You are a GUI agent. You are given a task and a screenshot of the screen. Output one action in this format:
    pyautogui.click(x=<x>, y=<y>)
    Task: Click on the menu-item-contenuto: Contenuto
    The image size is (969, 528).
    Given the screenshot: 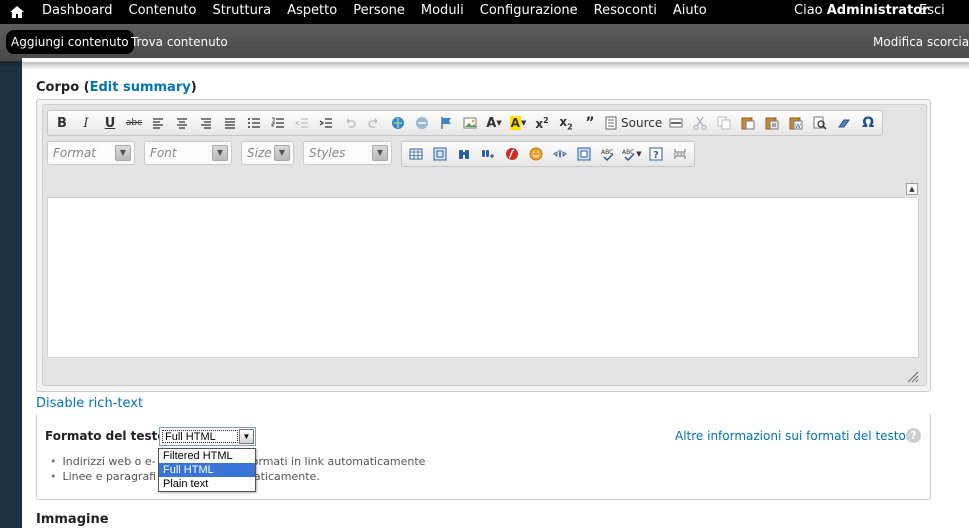 What is the action you would take?
    pyautogui.click(x=163, y=12)
    